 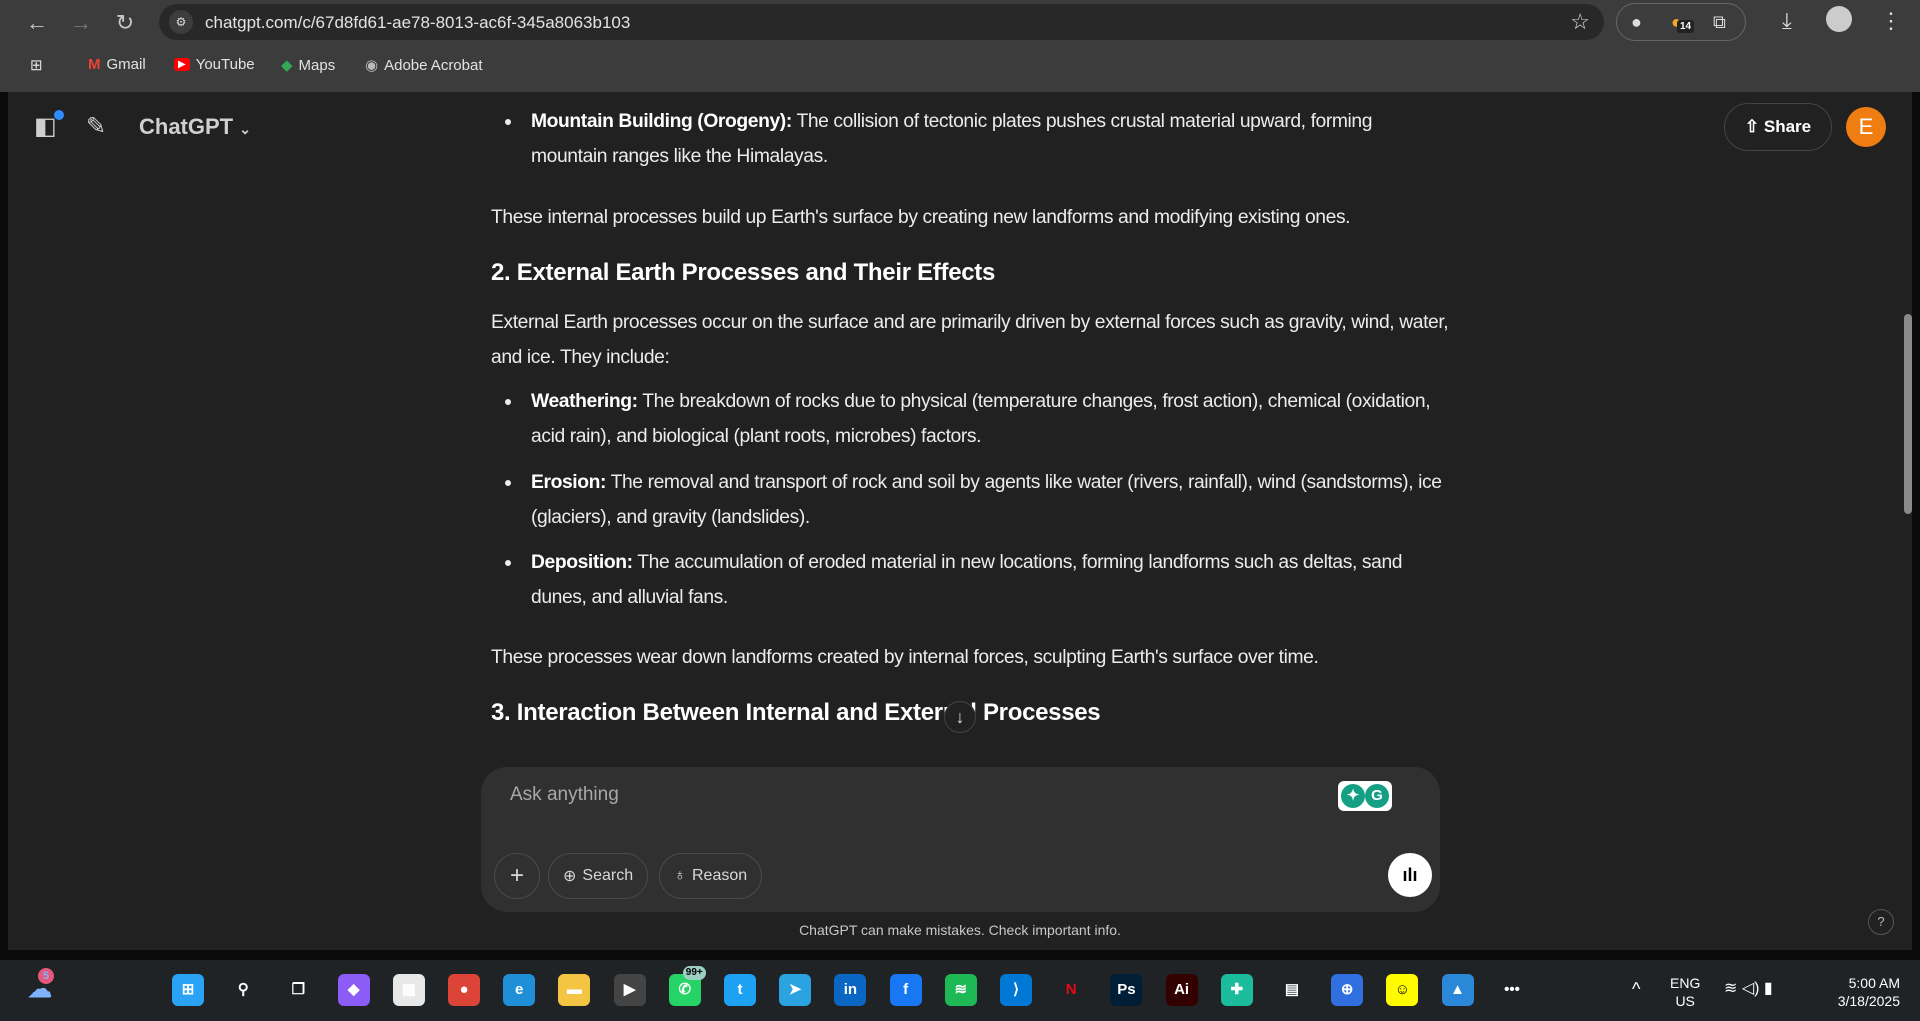 I want to click on tray-chevron-icon: ^, so click(x=1636, y=989).